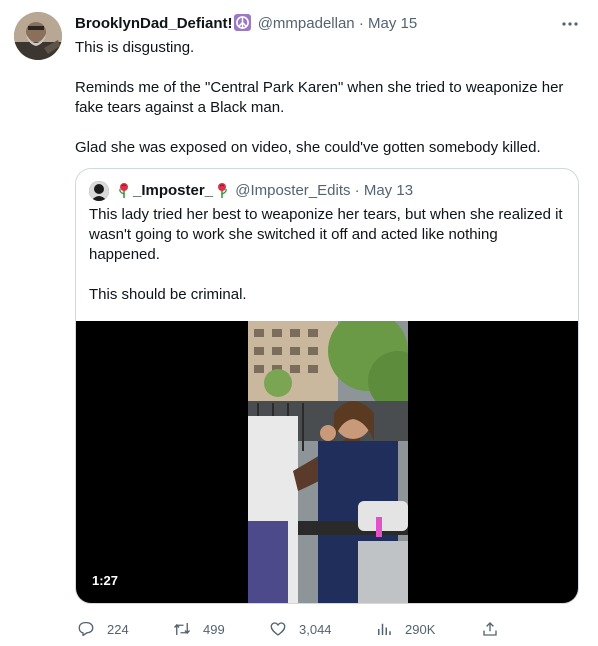  I want to click on share-button, so click(496, 629).